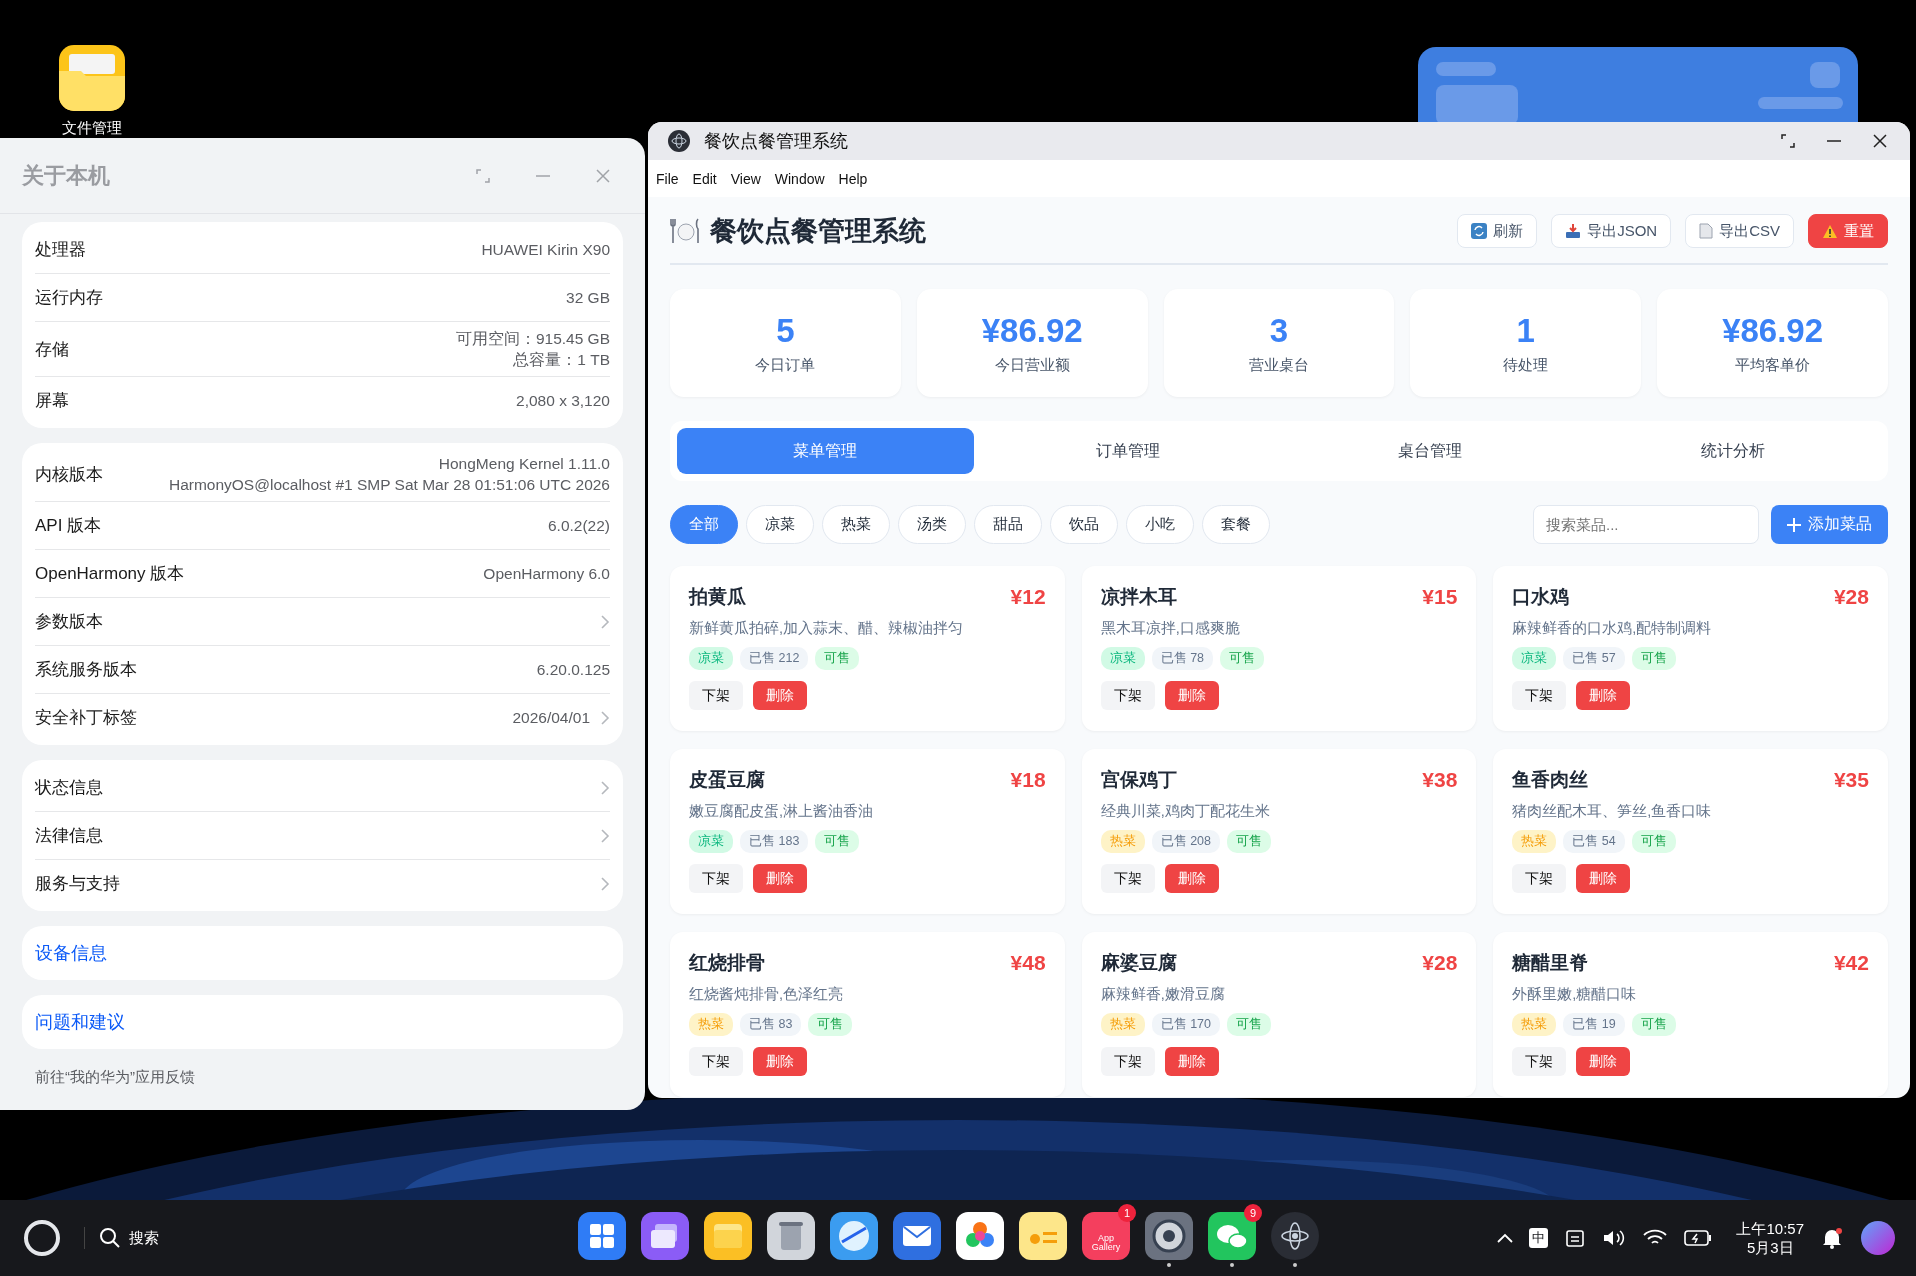 This screenshot has height=1276, width=1916. Describe the element at coordinates (853, 178) in the screenshot. I see `menu-item: Help` at that location.